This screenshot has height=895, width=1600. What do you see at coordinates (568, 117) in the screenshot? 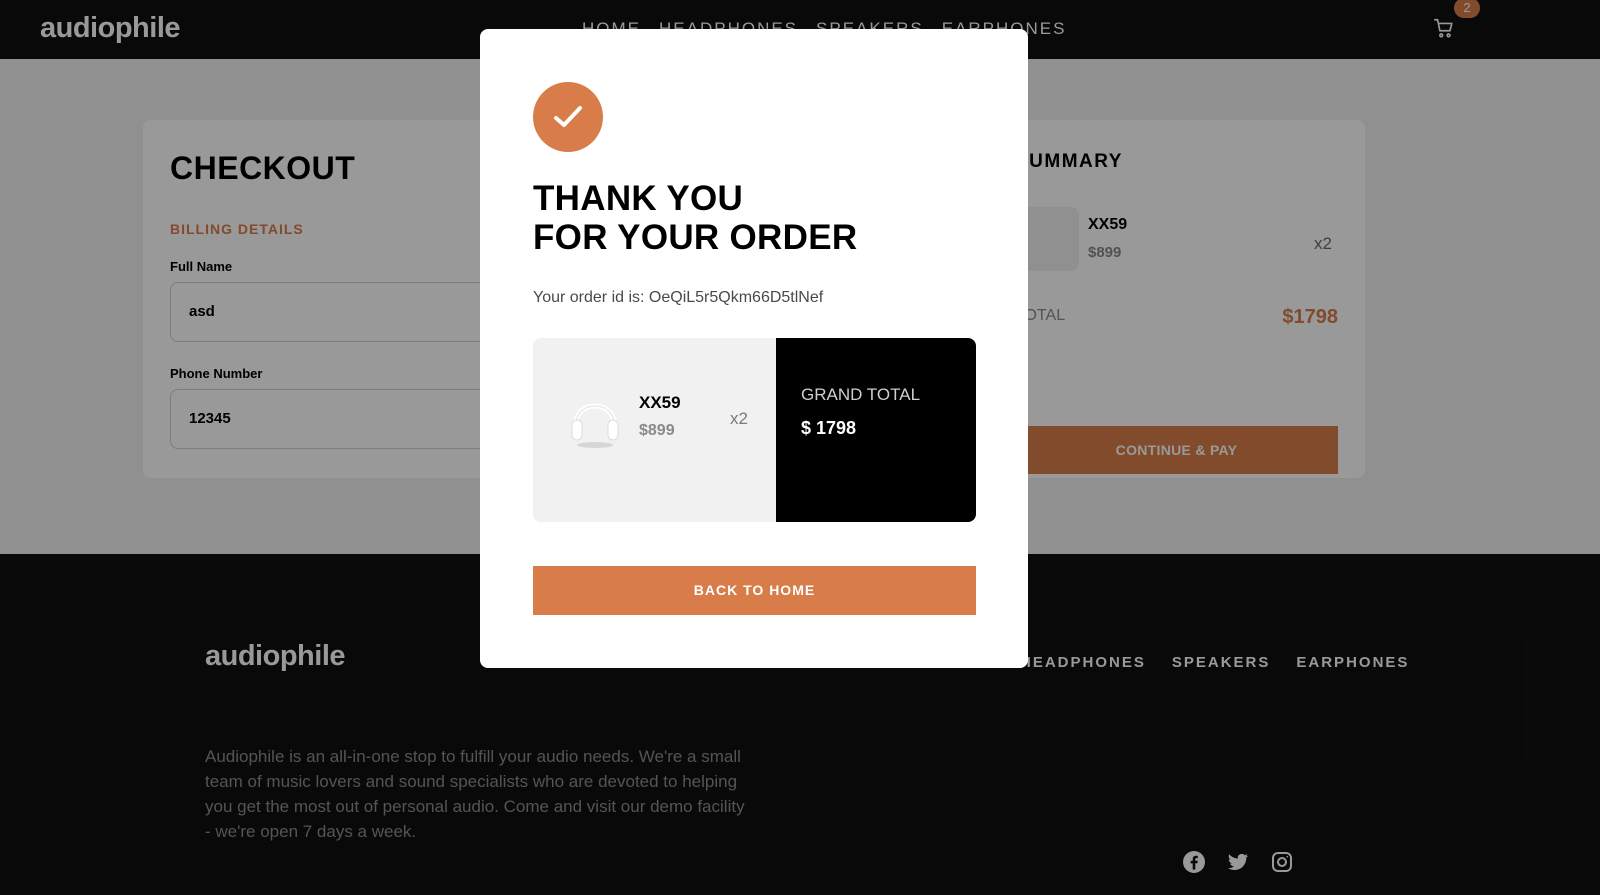
I see `check-icon` at bounding box center [568, 117].